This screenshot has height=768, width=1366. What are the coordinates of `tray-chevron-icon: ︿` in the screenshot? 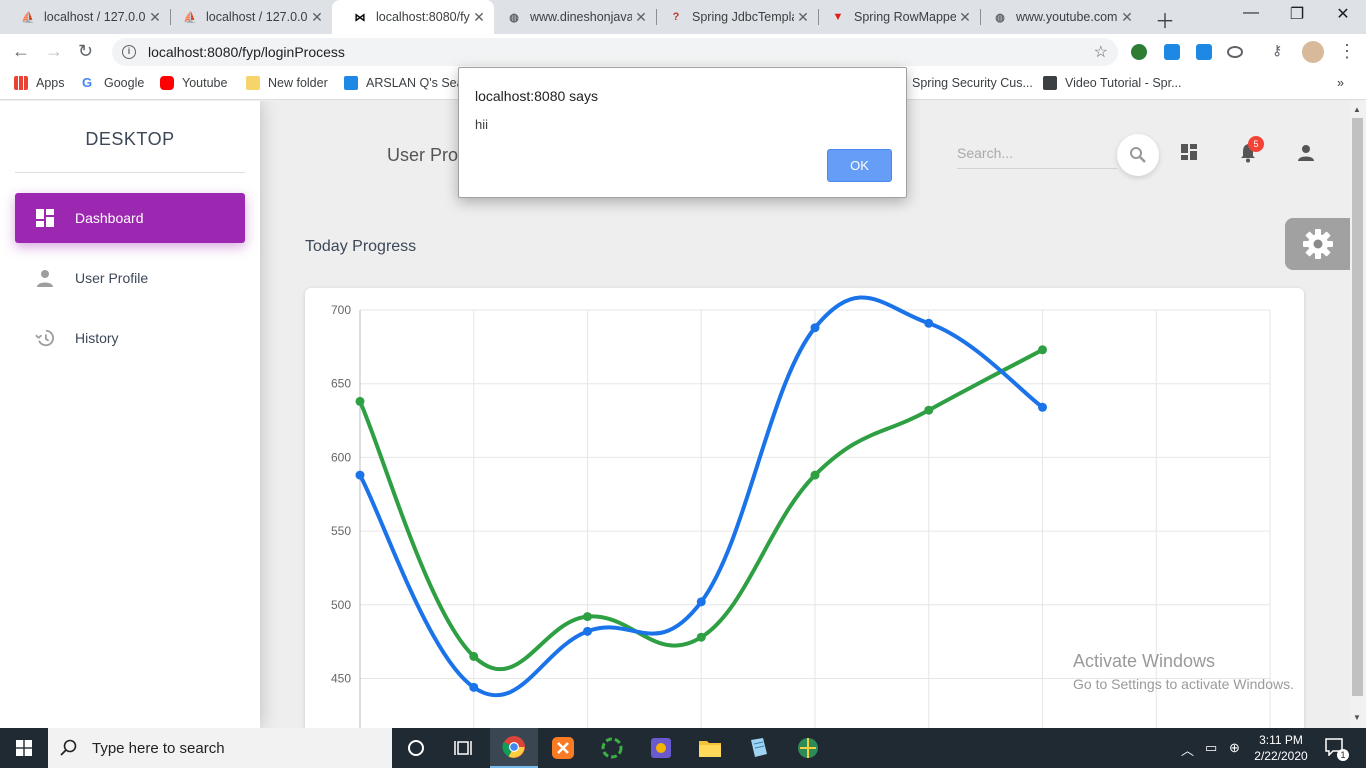 It's located at (1187, 749).